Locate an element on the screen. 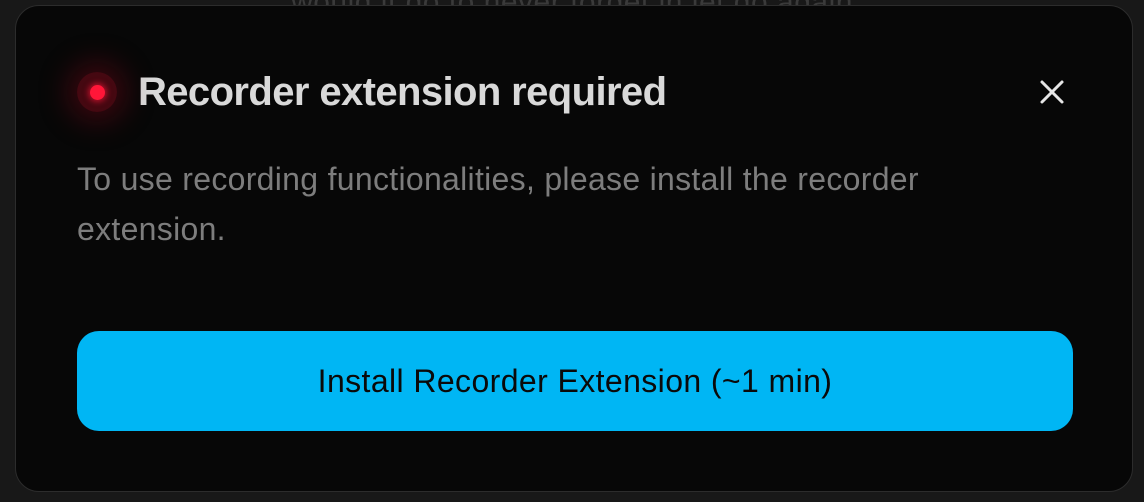  record-dot-icon is located at coordinates (97, 92).